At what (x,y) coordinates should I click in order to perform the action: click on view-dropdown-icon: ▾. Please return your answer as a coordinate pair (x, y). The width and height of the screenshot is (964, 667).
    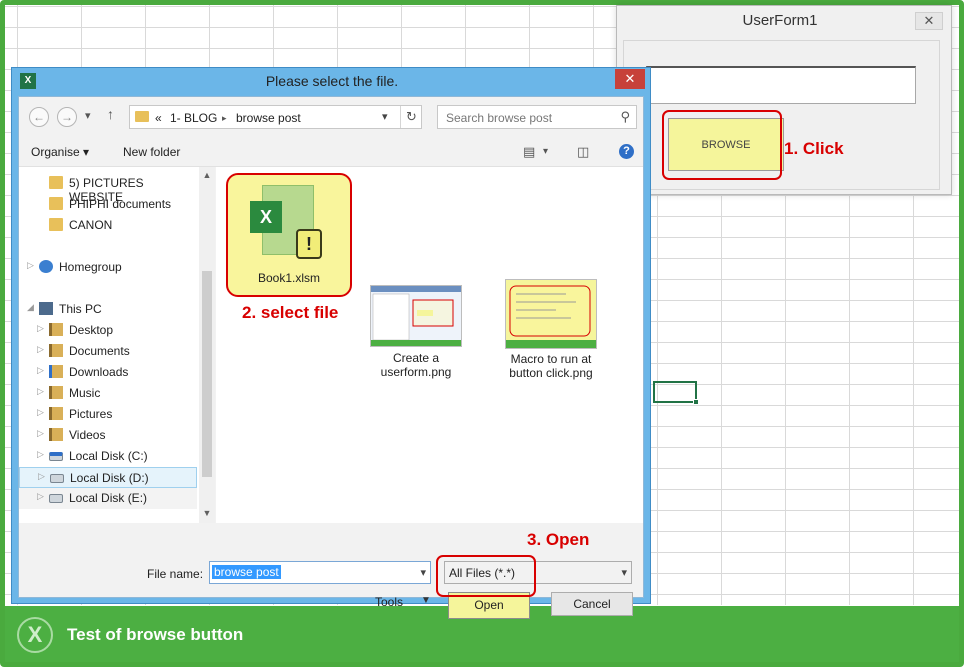
    Looking at the image, I should click on (545, 151).